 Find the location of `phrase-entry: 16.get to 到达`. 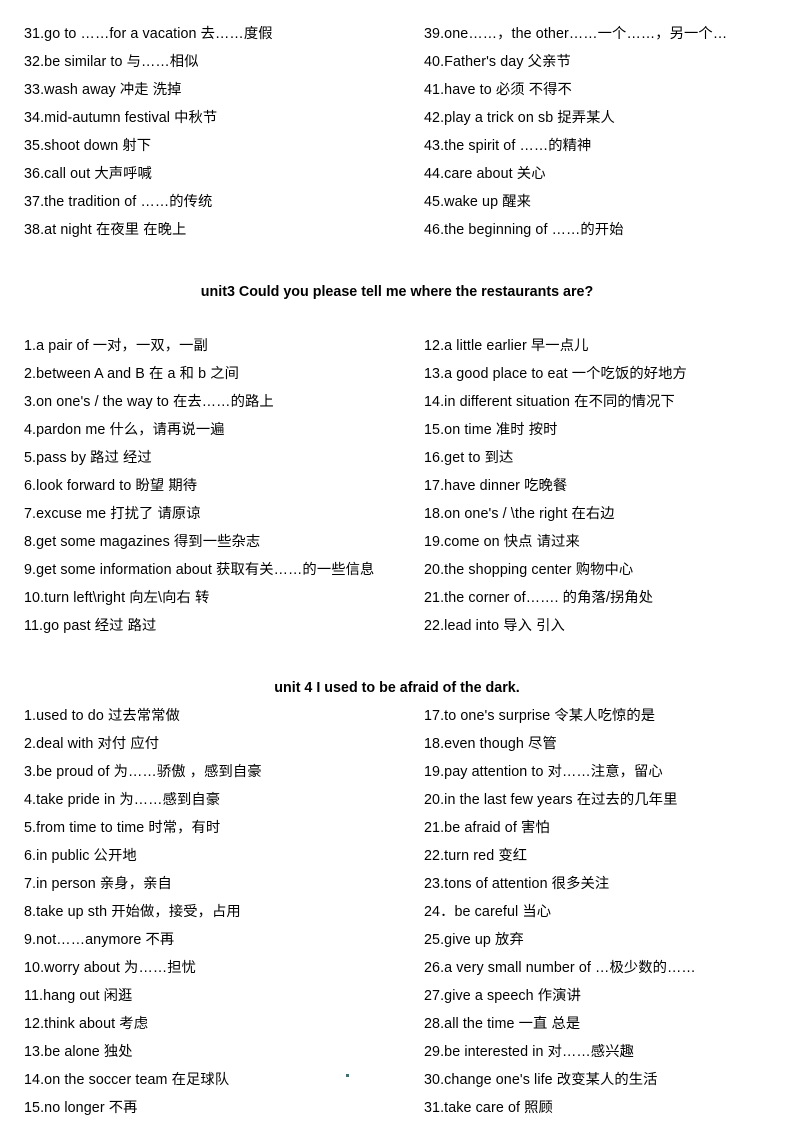

phrase-entry: 16.get to 到达 is located at coordinates (469, 458).